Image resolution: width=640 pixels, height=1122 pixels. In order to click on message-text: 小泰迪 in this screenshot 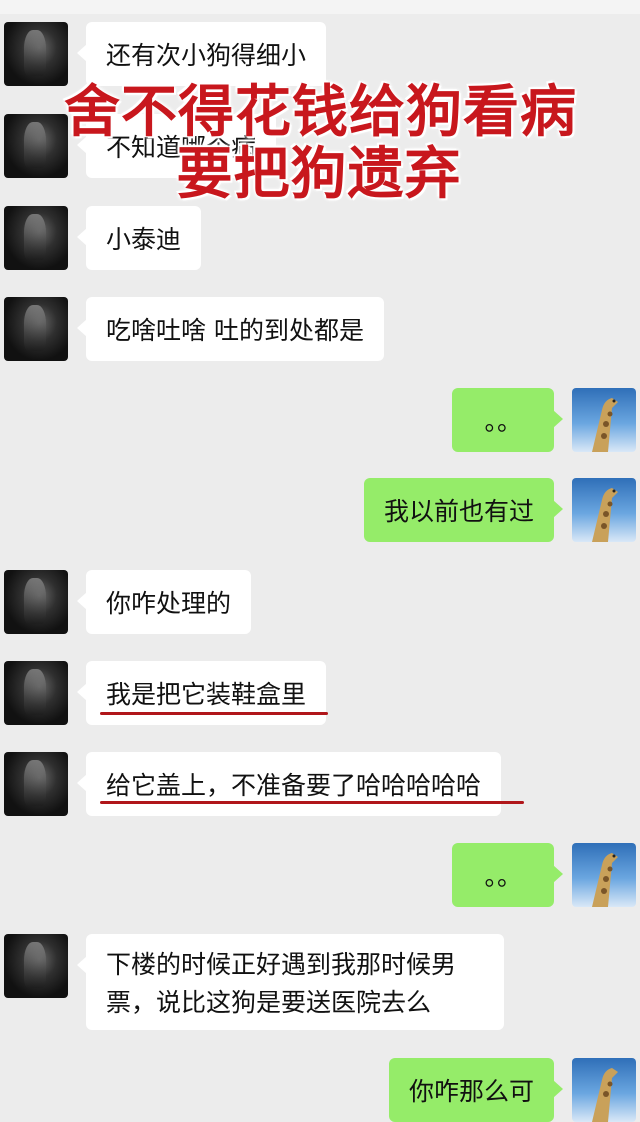, I will do `click(144, 239)`.